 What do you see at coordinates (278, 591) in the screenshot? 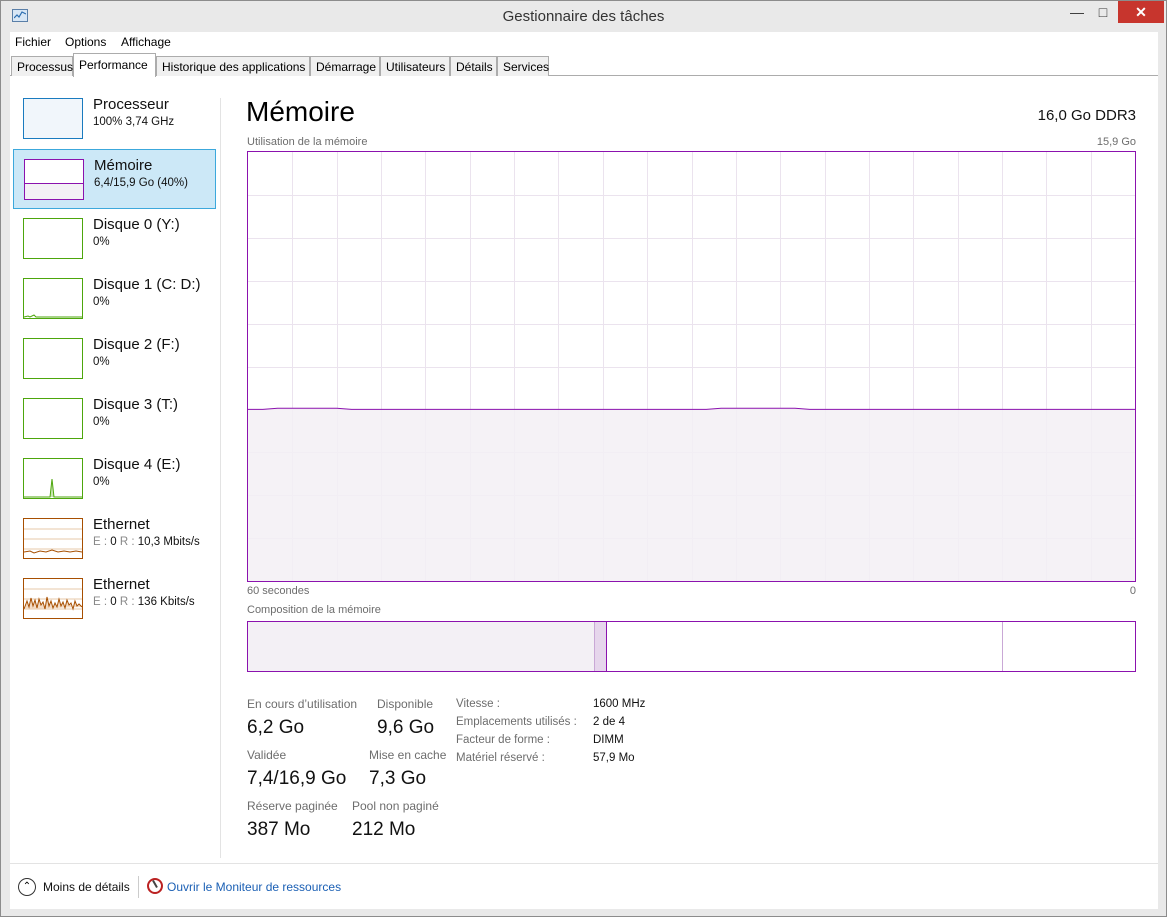
I see `time-axis-label: 60 secondes` at bounding box center [278, 591].